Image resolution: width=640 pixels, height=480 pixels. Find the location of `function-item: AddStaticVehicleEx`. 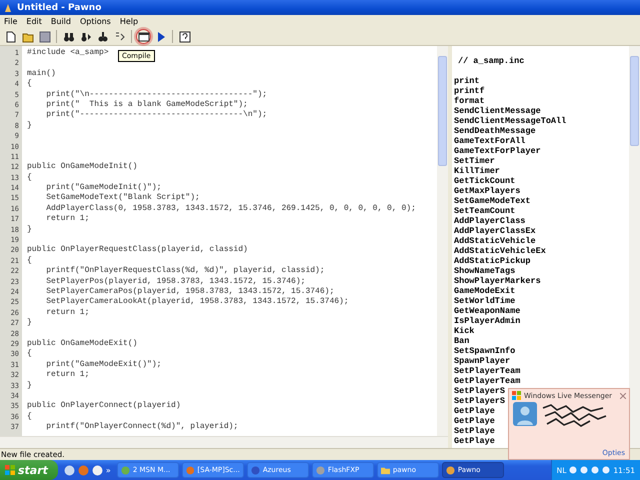

function-item: AddStaticVehicleEx is located at coordinates (500, 251).